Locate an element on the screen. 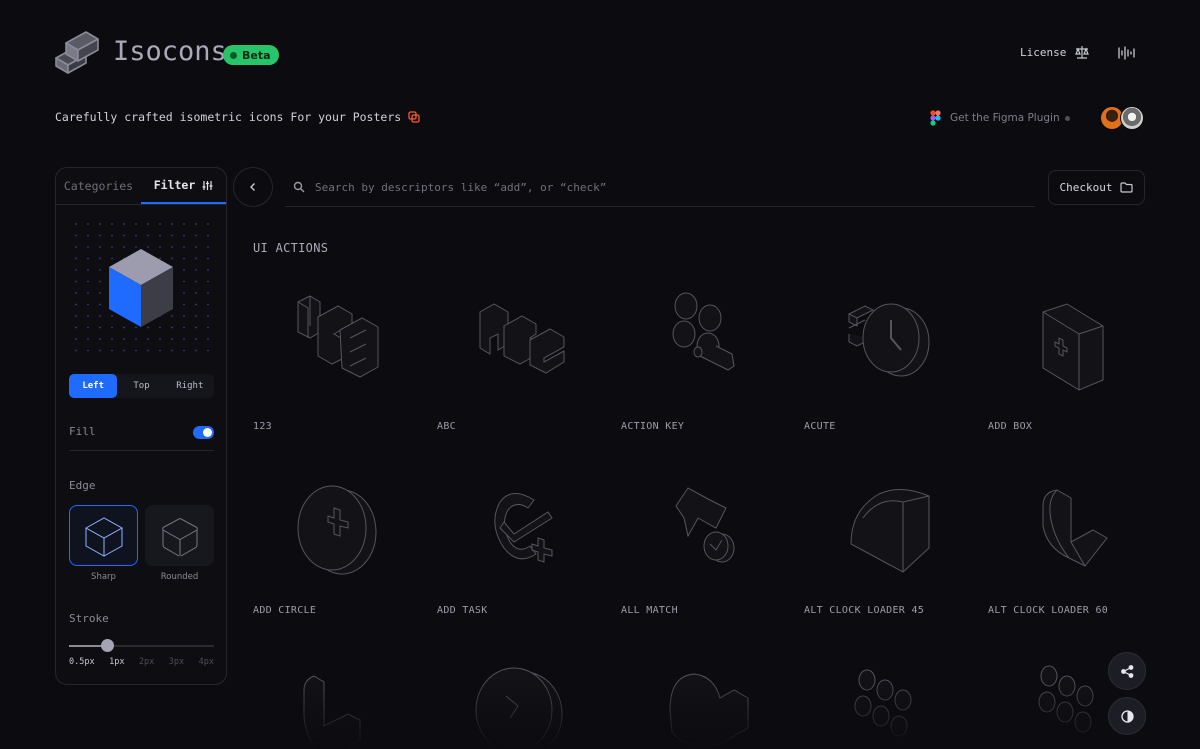  stroke-tick: 1px is located at coordinates (116, 662).